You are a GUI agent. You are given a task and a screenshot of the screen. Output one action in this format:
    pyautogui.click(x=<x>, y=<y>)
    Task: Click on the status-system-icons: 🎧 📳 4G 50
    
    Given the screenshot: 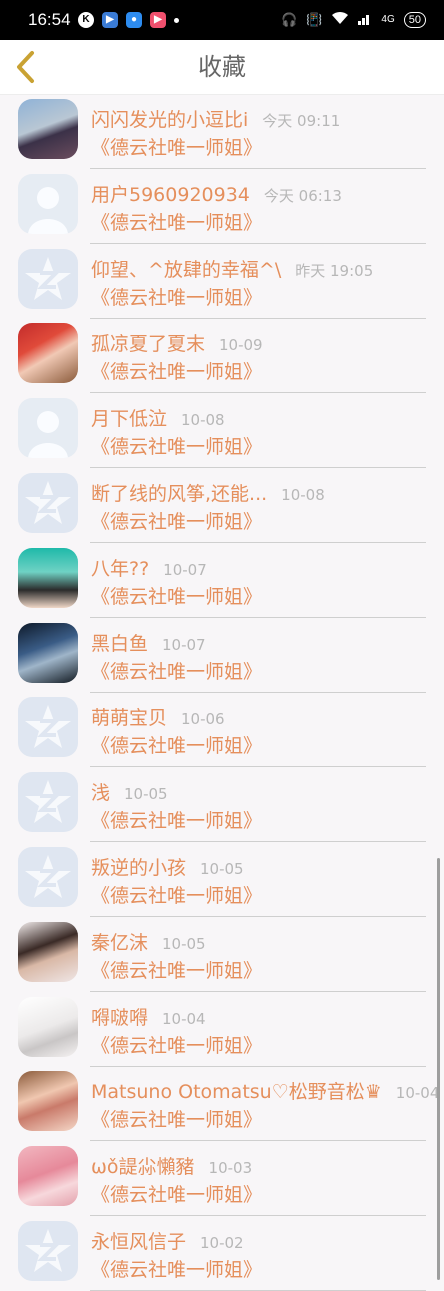 What is the action you would take?
    pyautogui.click(x=353, y=19)
    